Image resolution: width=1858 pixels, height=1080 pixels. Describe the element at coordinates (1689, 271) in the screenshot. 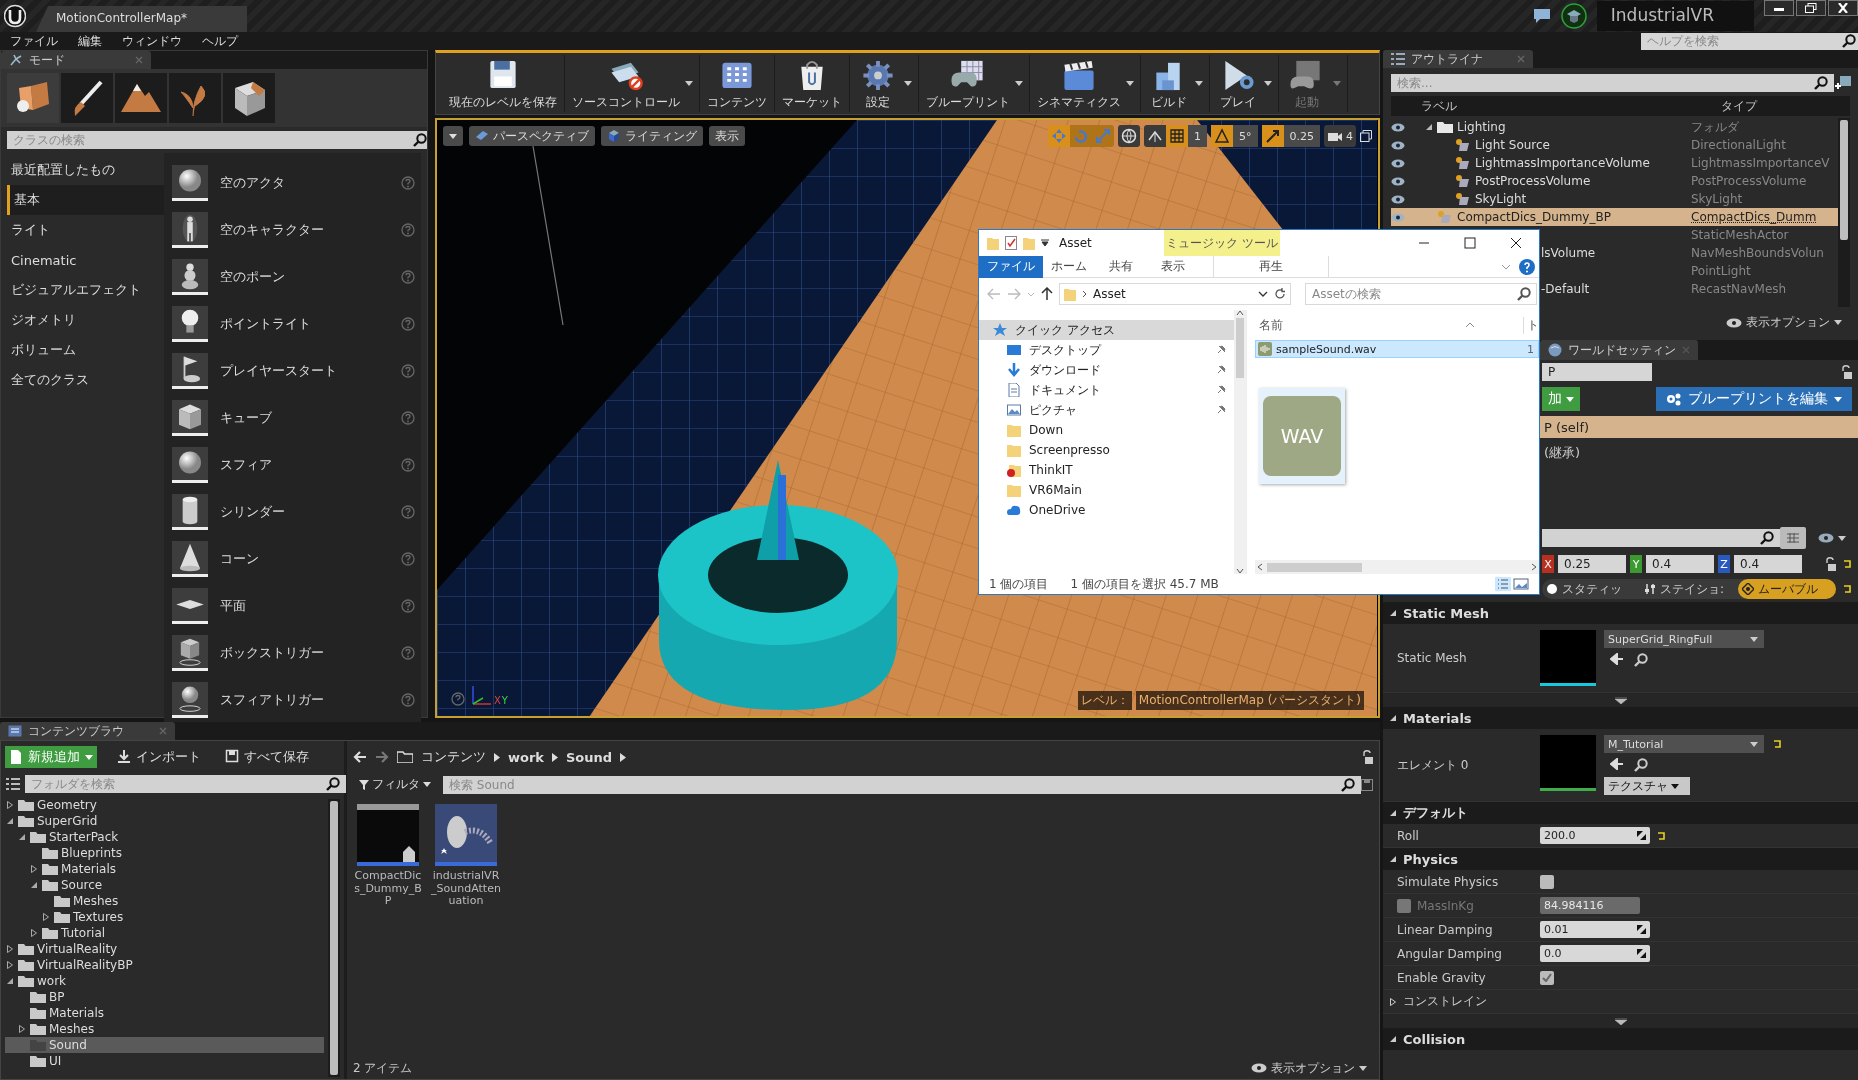

I see `outliner-row: PointLight` at that location.